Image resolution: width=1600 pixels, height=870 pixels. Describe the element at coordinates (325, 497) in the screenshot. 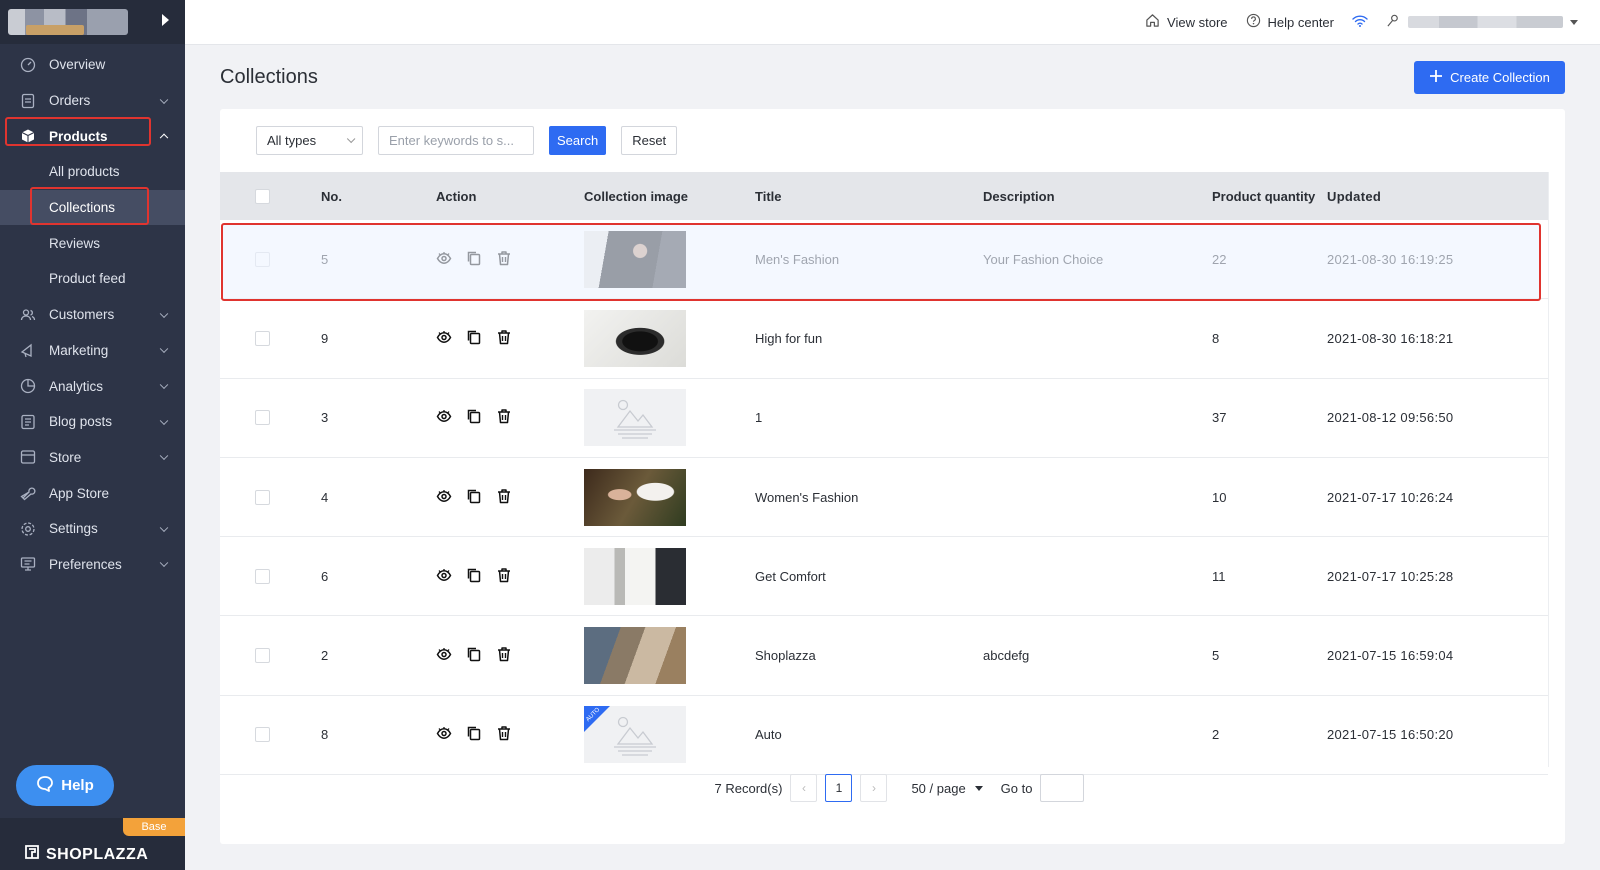

I see `row-no: 4` at that location.